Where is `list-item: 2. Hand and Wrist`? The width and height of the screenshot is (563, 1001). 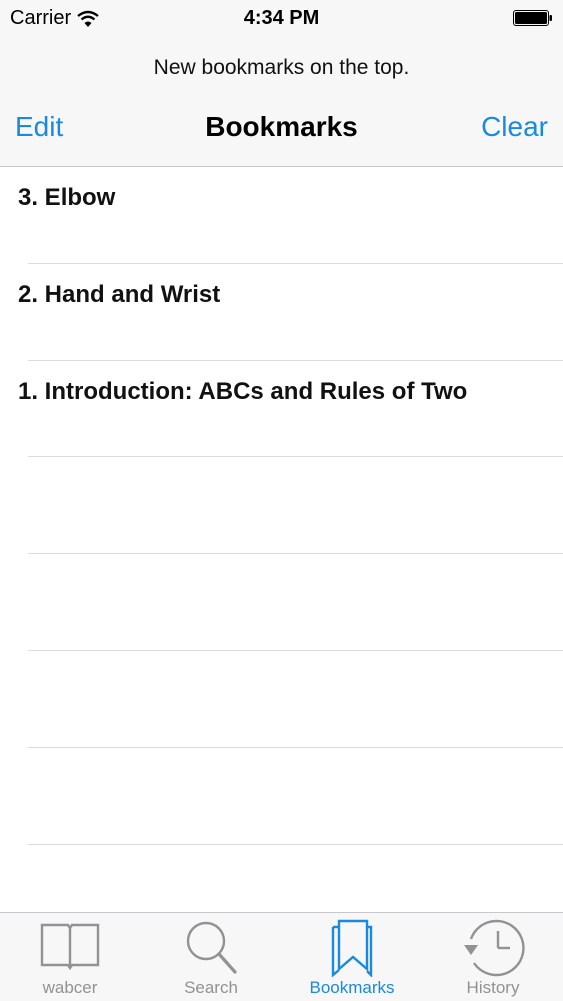
list-item: 2. Hand and Wrist is located at coordinates (281, 312).